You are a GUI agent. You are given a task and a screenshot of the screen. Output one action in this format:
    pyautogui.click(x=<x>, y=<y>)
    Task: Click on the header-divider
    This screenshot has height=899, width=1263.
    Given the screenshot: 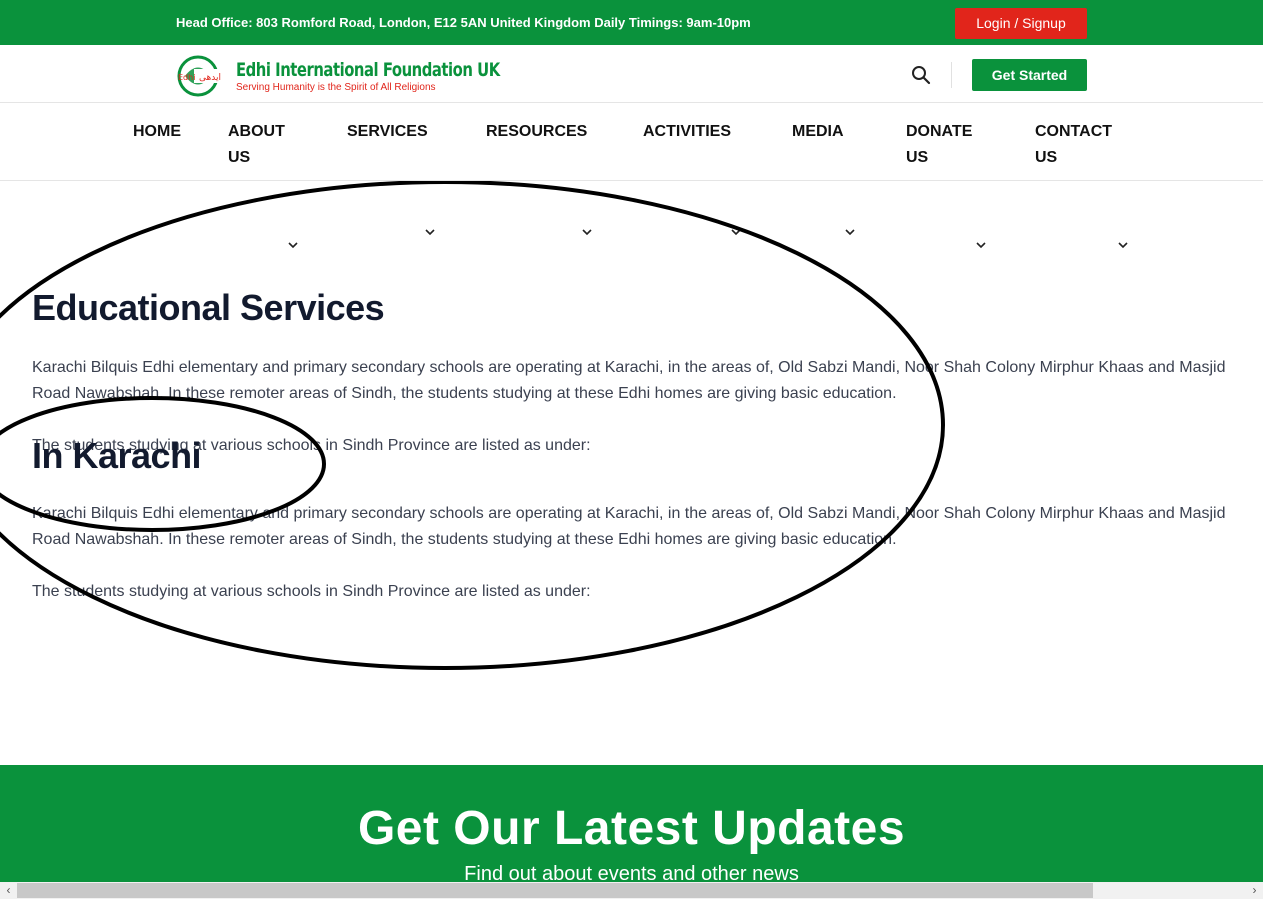 What is the action you would take?
    pyautogui.click(x=951, y=75)
    